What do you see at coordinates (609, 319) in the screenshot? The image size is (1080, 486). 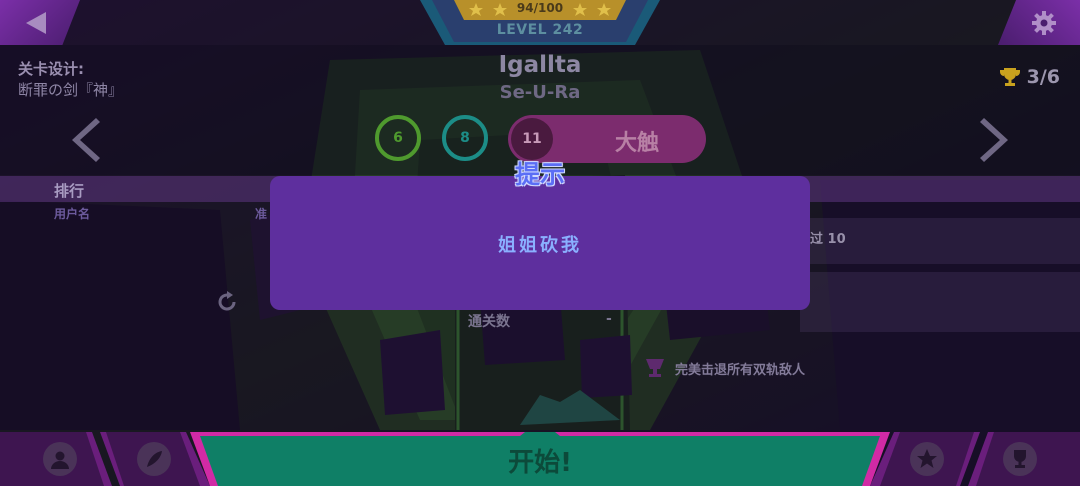 I see `clears-value: -` at bounding box center [609, 319].